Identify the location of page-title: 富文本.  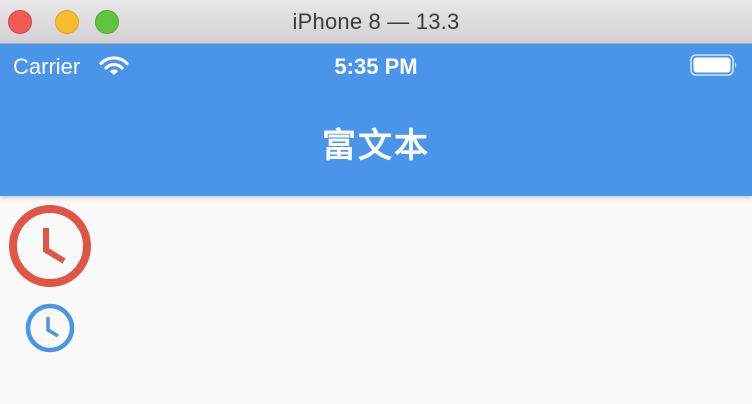
(376, 146).